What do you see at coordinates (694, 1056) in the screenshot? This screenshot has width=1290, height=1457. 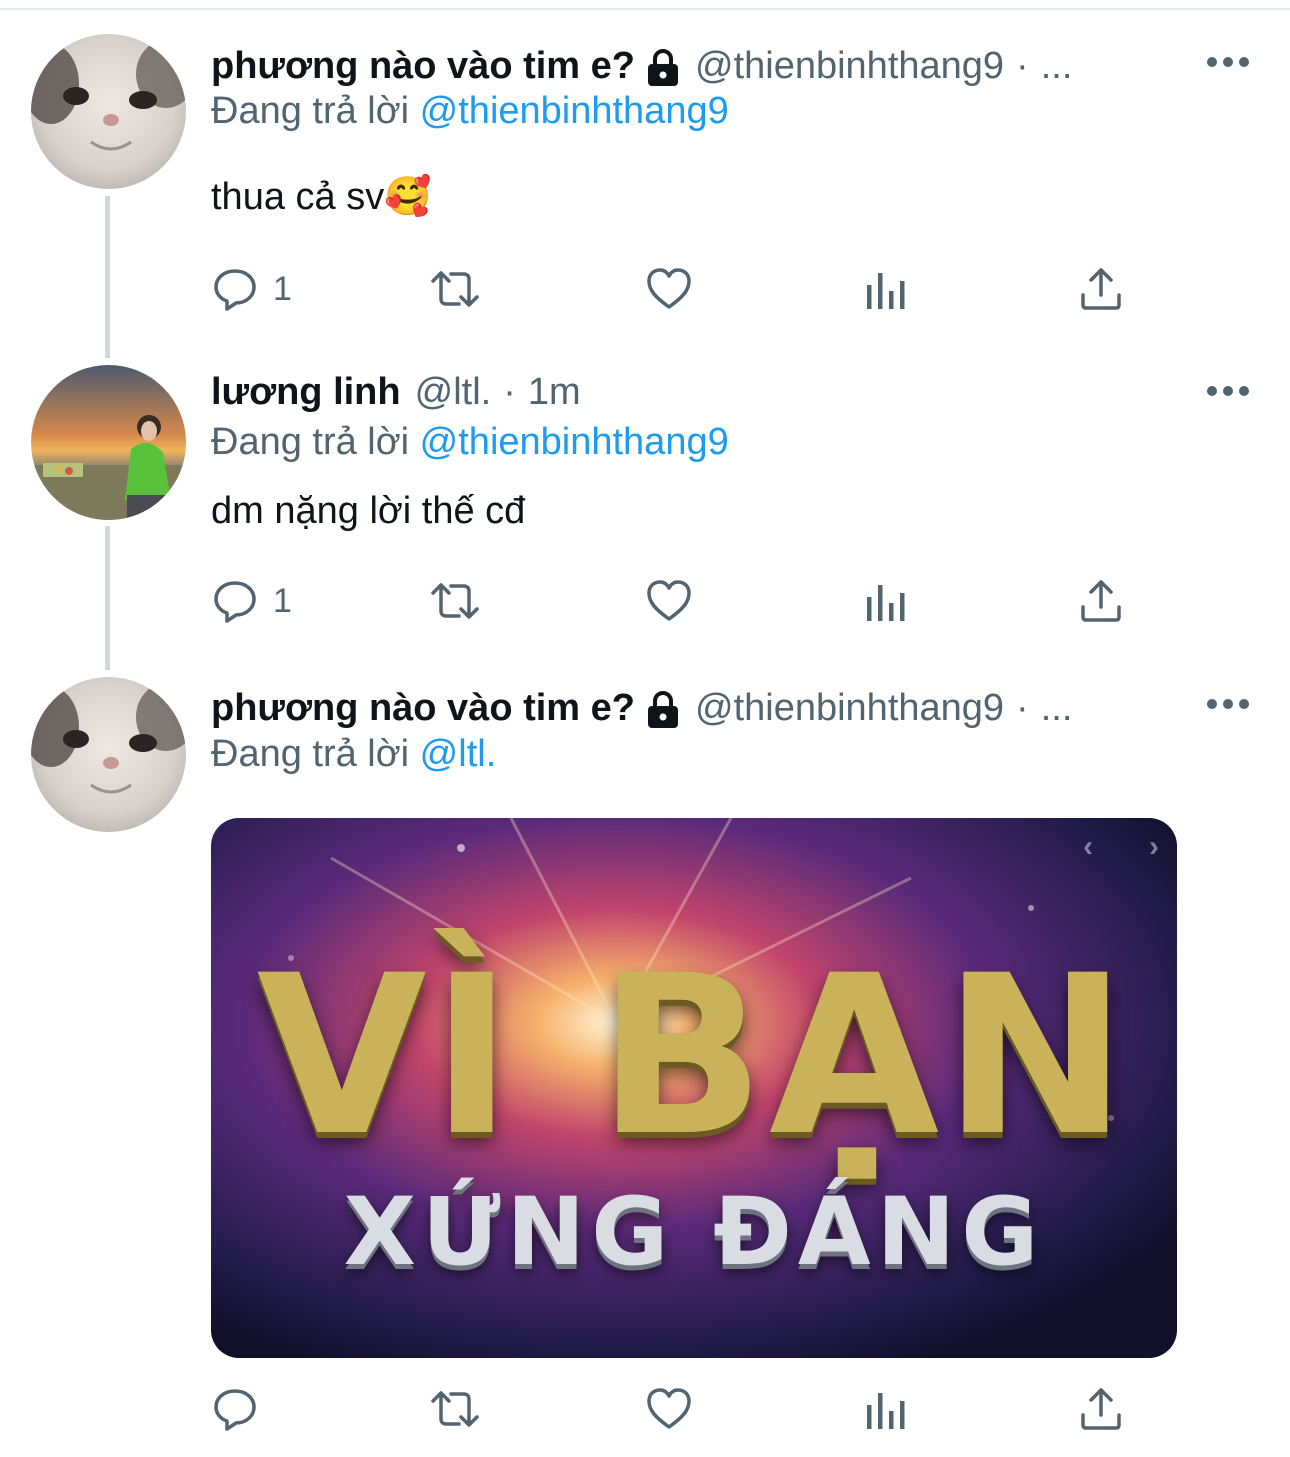 I see `media-title-text: VÌ BẠN` at bounding box center [694, 1056].